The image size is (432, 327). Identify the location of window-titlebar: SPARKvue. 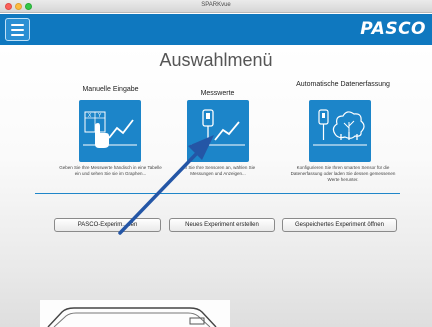
(216, 6).